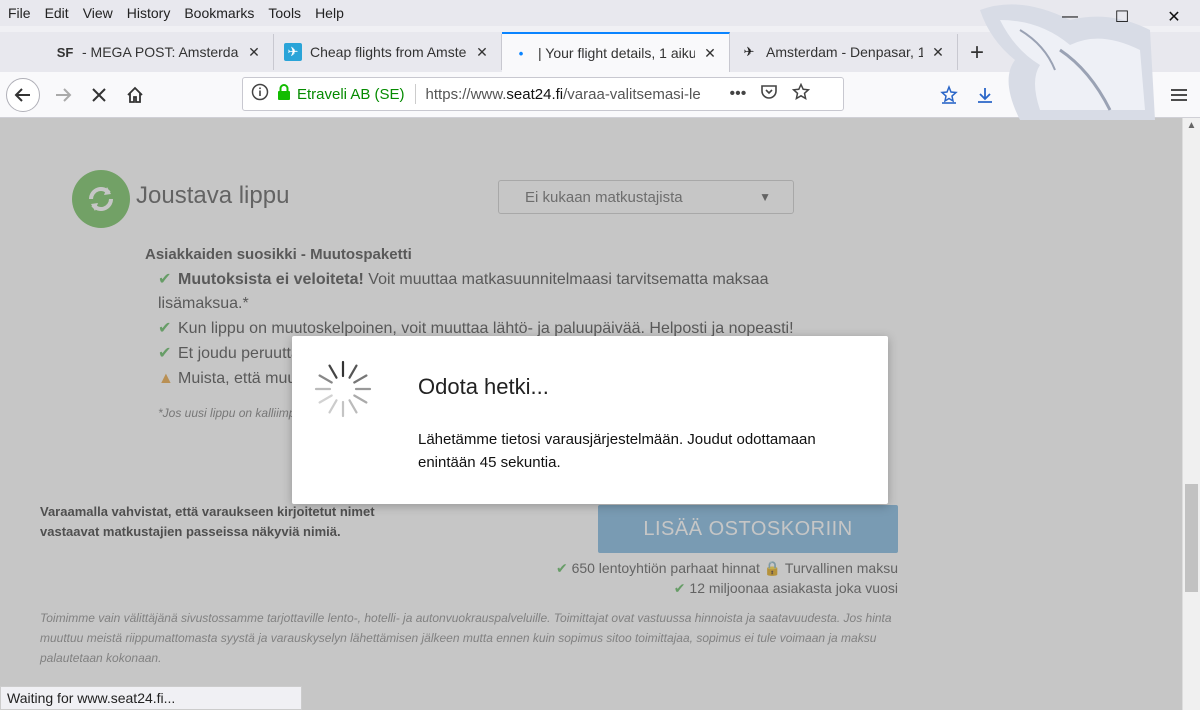 This screenshot has width=1200, height=710. What do you see at coordinates (329, 13) in the screenshot?
I see `menu-help: Help` at bounding box center [329, 13].